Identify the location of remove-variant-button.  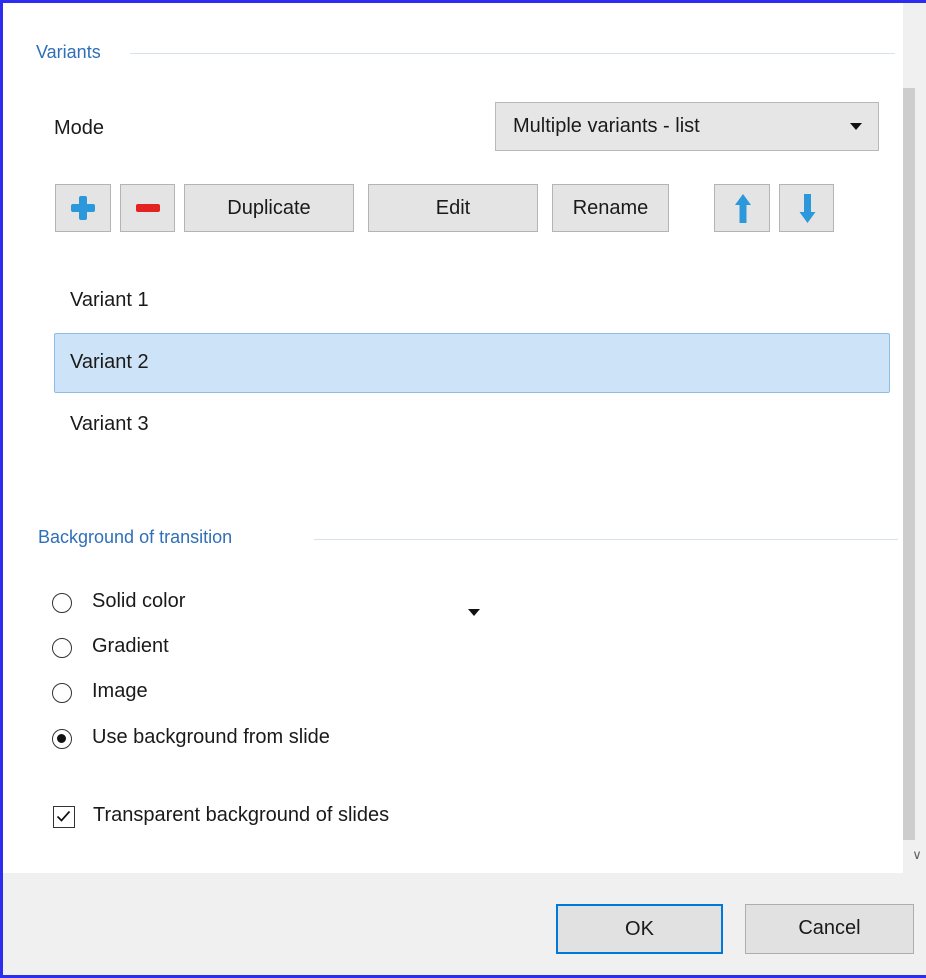
(147, 208).